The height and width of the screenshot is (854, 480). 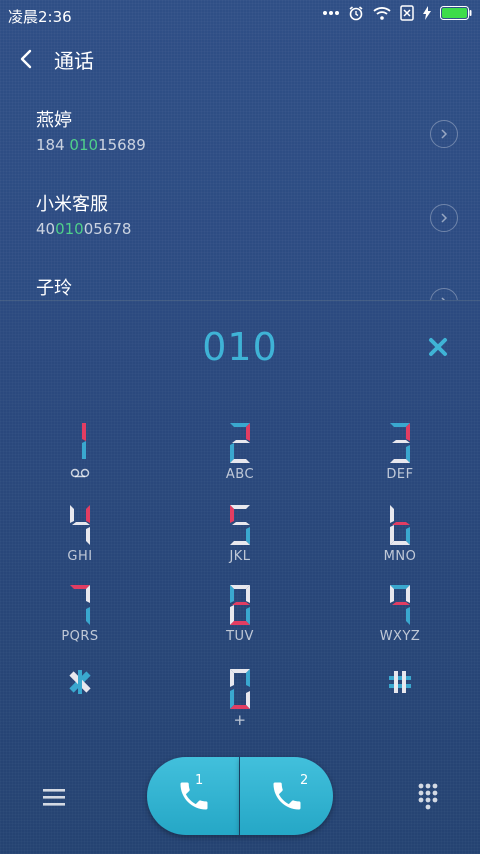 I want to click on digit-4-glyph, so click(x=80, y=525).